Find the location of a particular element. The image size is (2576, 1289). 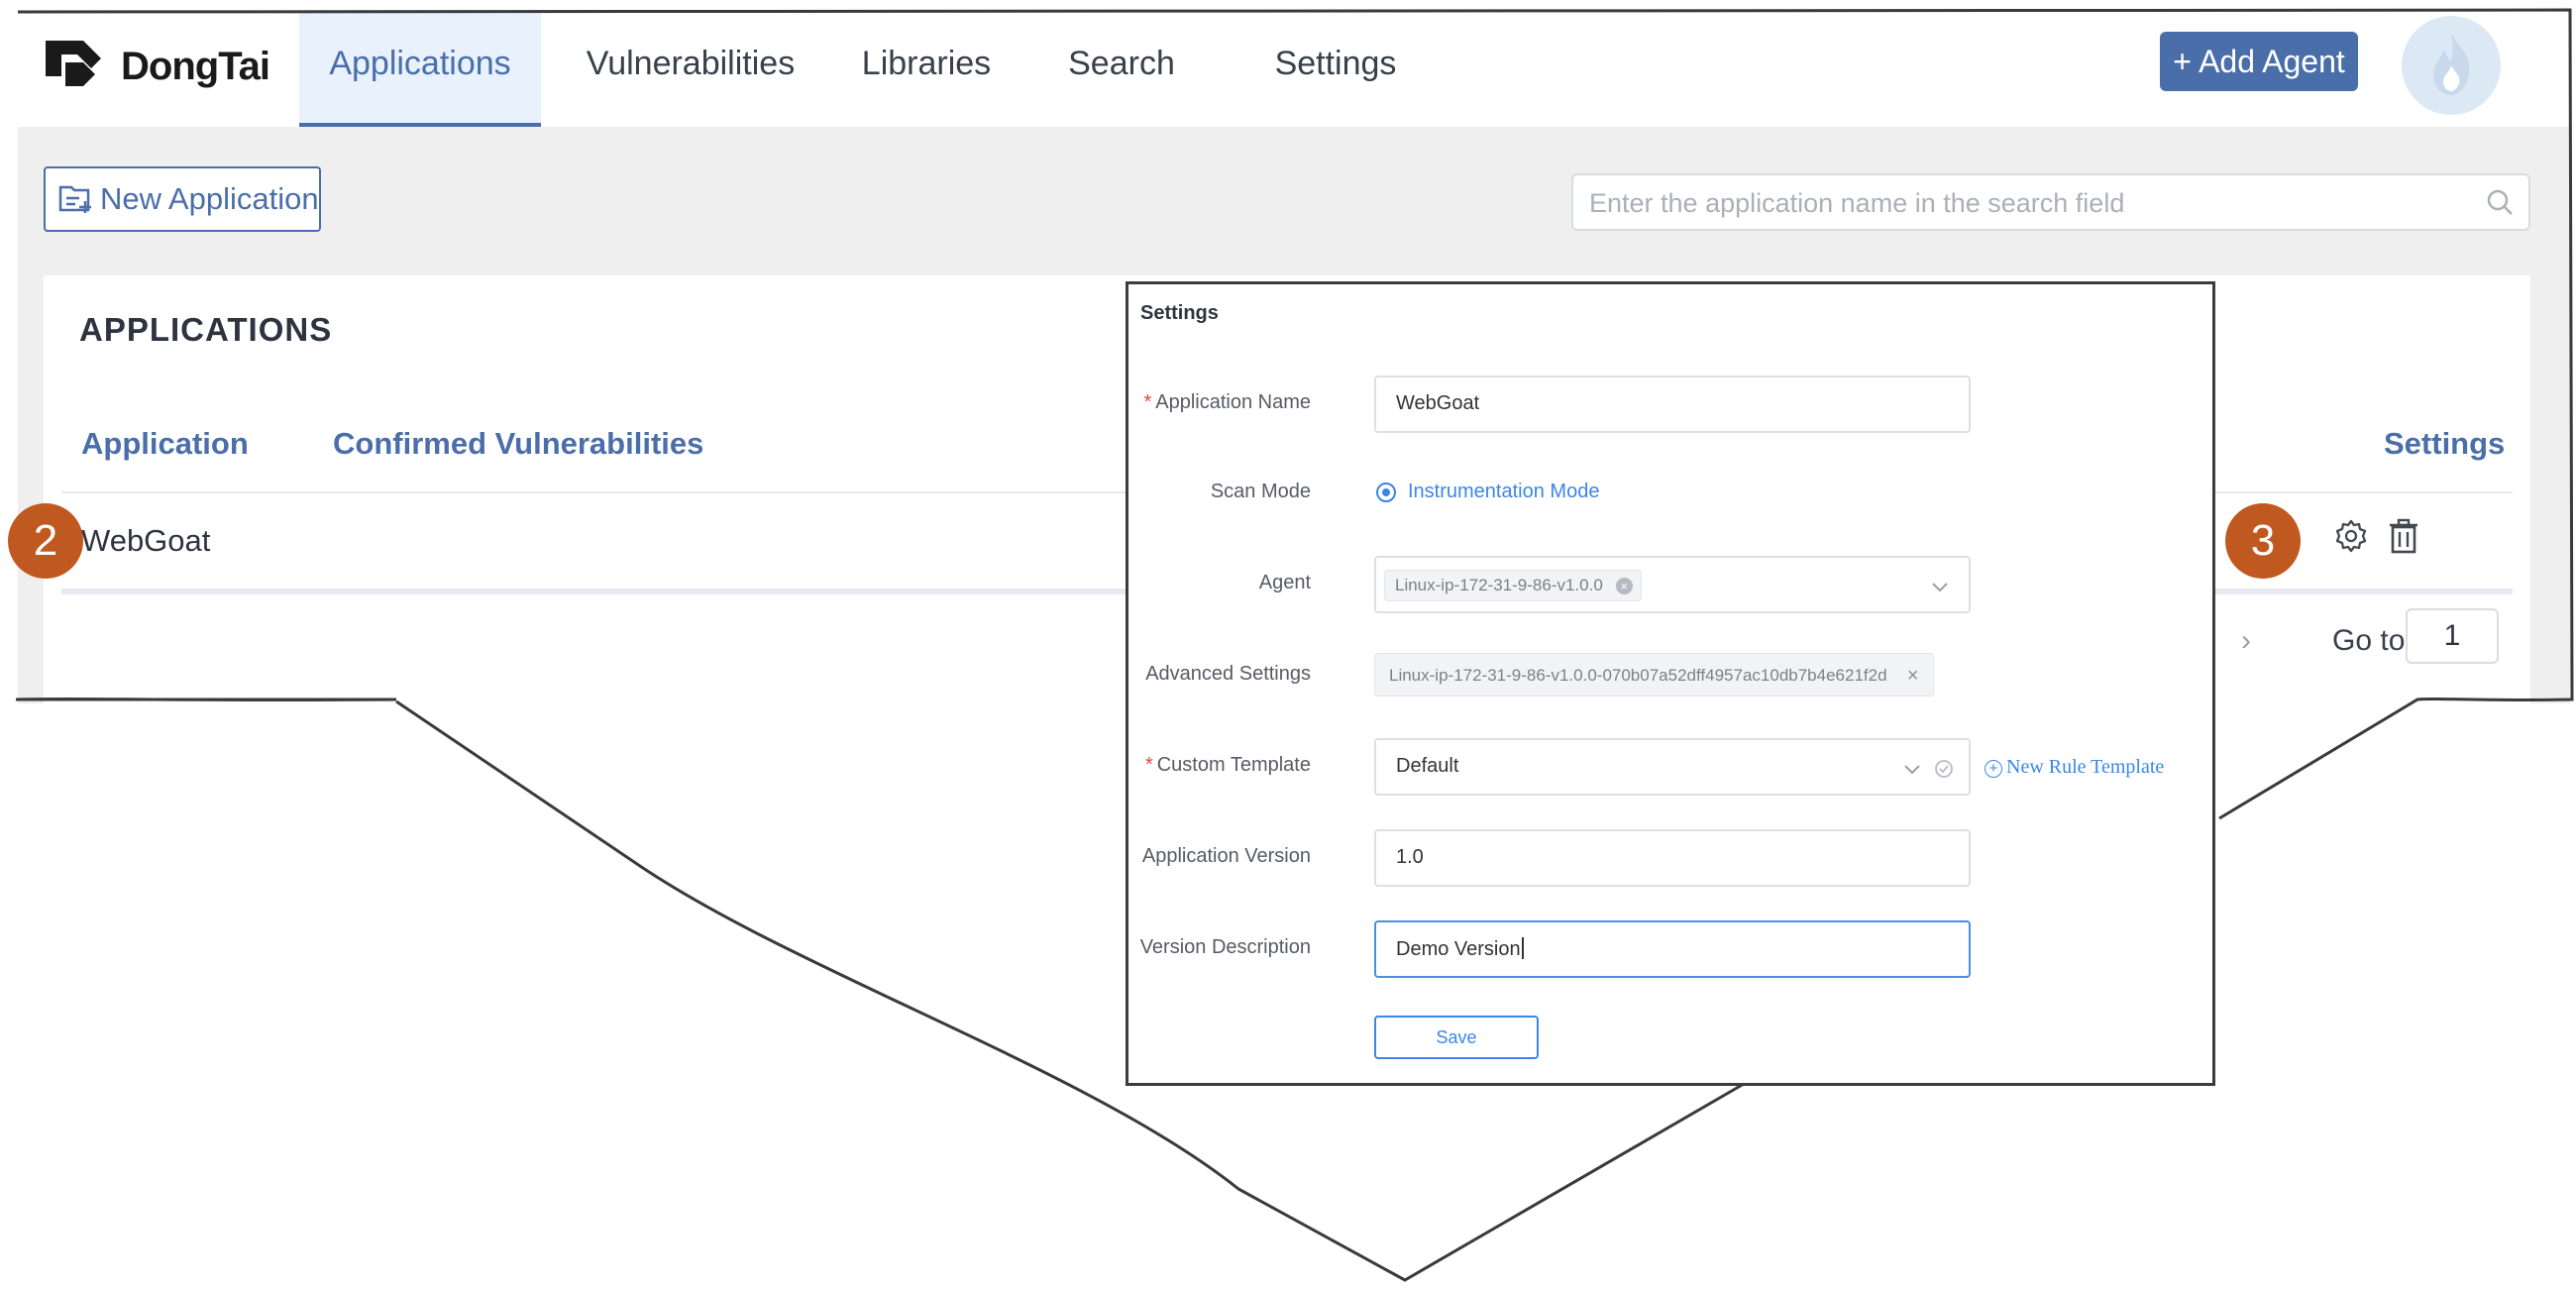

text-cursor is located at coordinates (1522, 948).